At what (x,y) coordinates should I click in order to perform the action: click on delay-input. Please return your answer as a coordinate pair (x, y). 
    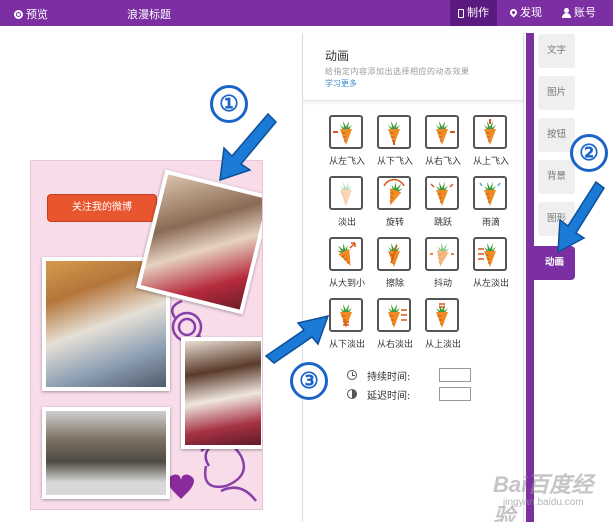
    Looking at the image, I should click on (455, 394).